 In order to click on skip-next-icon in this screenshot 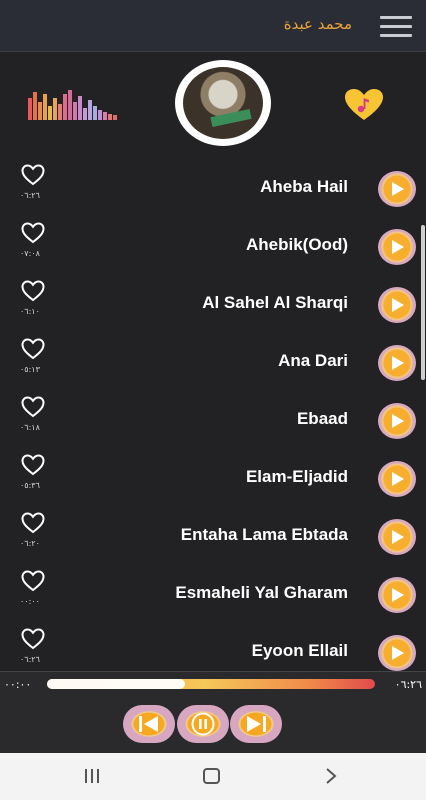, I will do `click(256, 724)`.